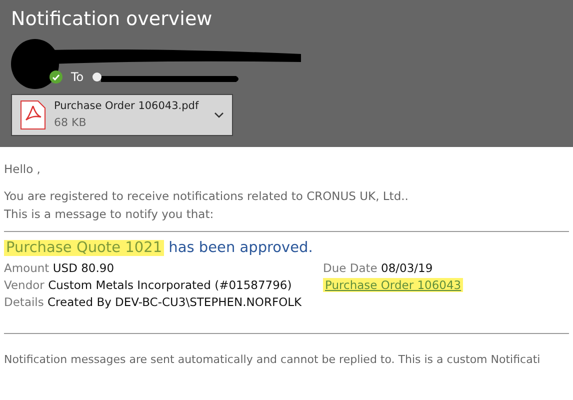 The height and width of the screenshot is (400, 573). I want to click on notification-heading: Purchase Quote 1021 has been approved., so click(159, 248).